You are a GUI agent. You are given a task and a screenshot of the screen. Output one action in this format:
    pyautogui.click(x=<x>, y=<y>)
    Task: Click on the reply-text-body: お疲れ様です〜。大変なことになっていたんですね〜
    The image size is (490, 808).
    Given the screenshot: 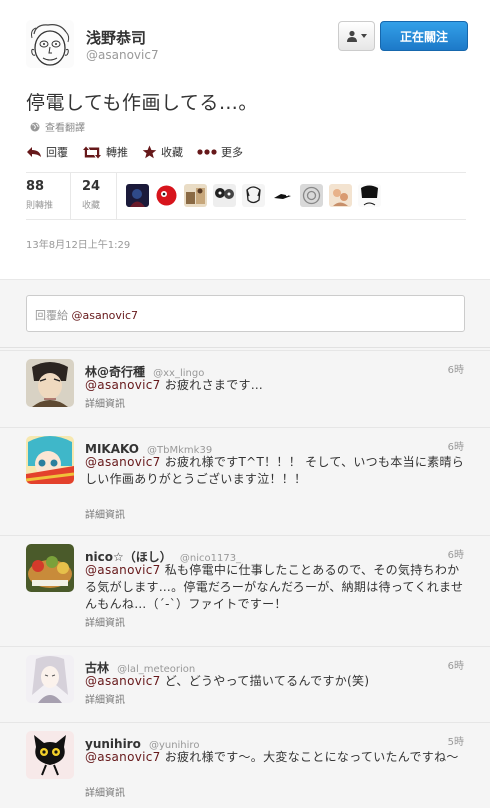 What is the action you would take?
    pyautogui.click(x=311, y=757)
    